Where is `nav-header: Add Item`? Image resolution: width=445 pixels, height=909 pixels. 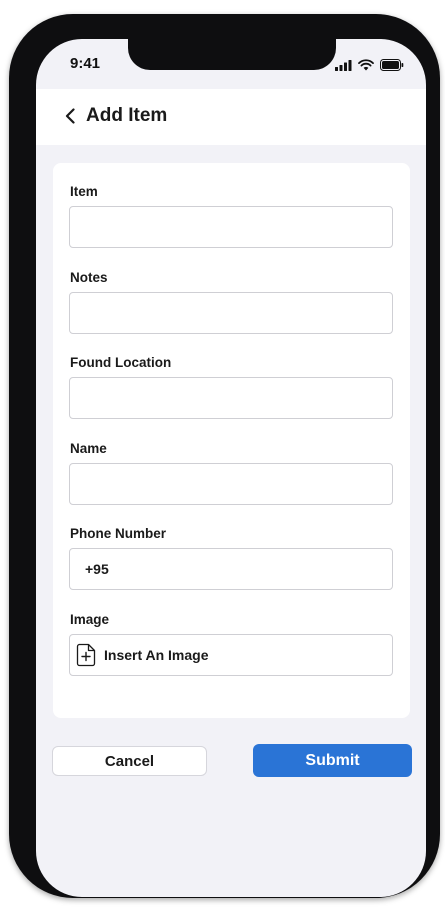
nav-header: Add Item is located at coordinates (231, 117).